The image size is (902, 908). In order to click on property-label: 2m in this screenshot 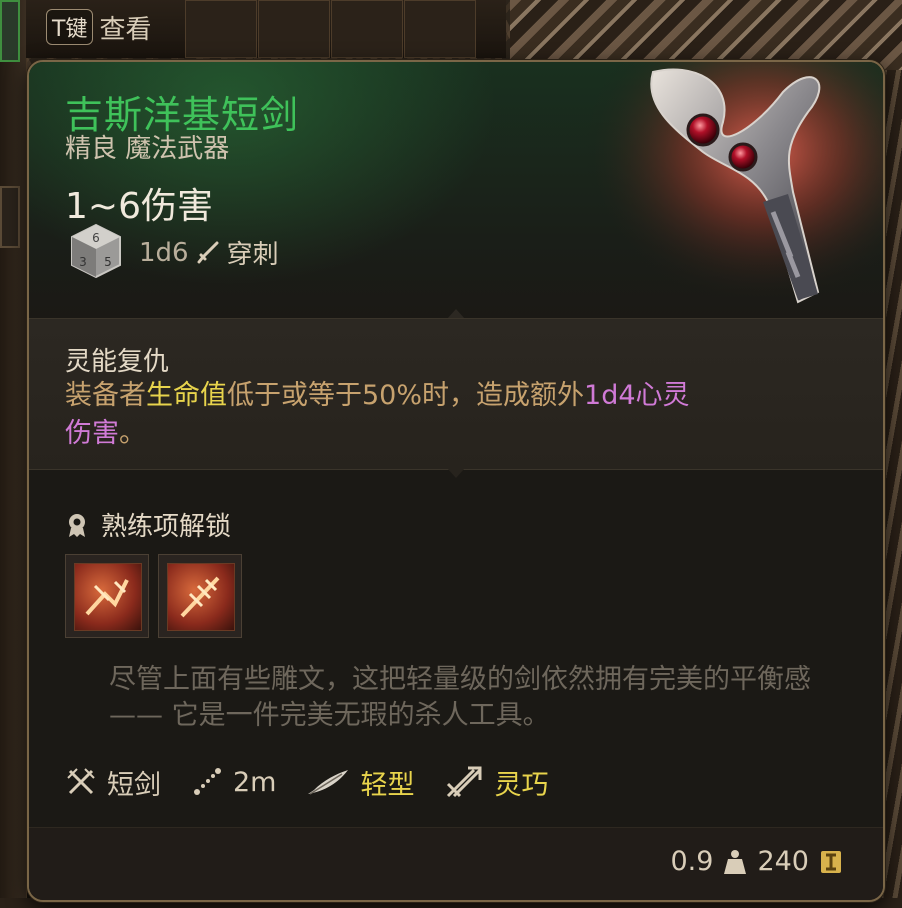, I will do `click(255, 782)`.